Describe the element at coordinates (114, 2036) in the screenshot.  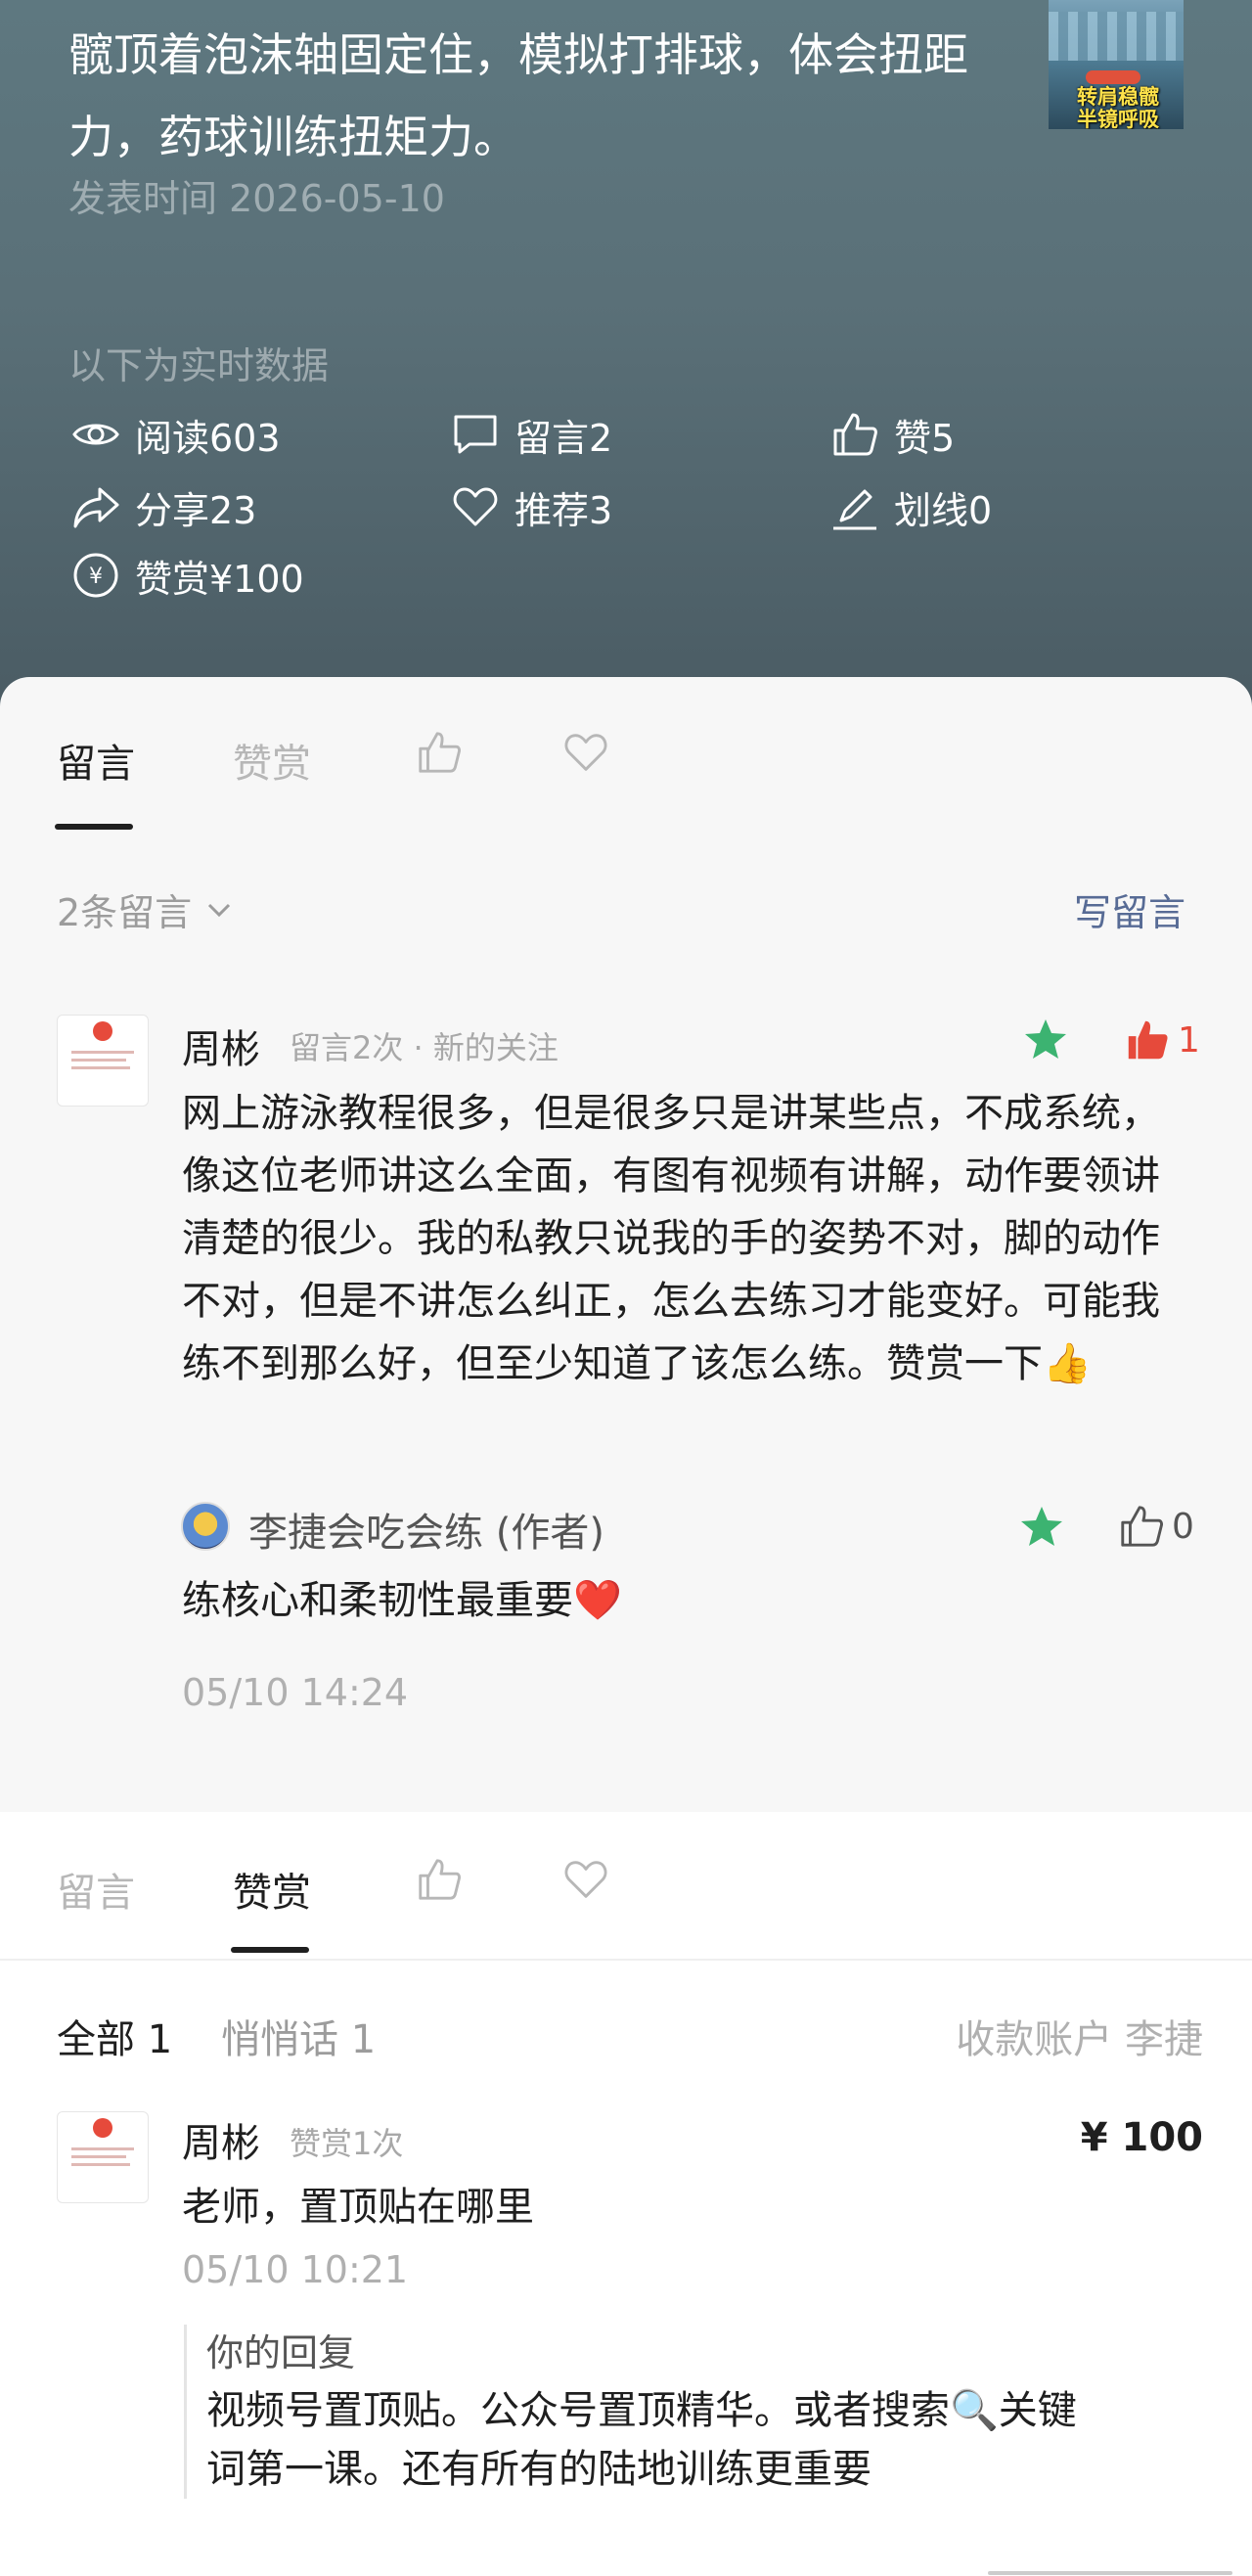
I see `filter-all: 全部 1` at that location.